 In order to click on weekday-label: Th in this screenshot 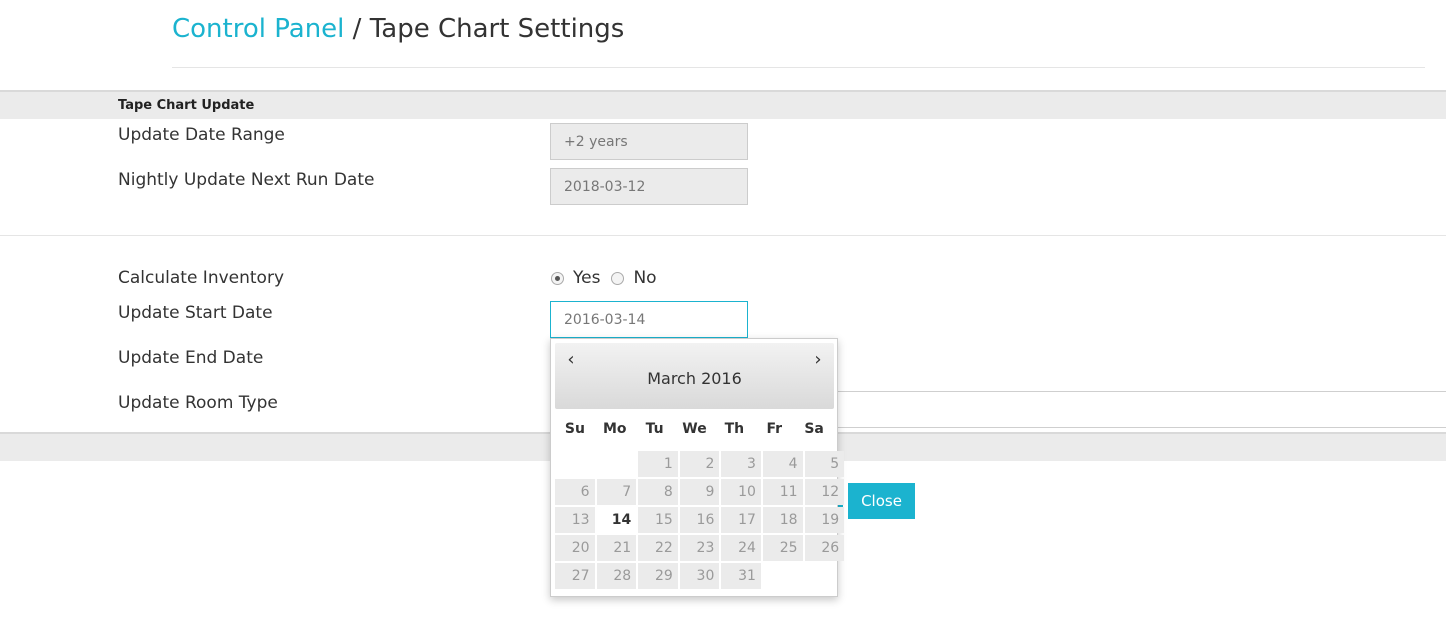, I will do `click(734, 429)`.